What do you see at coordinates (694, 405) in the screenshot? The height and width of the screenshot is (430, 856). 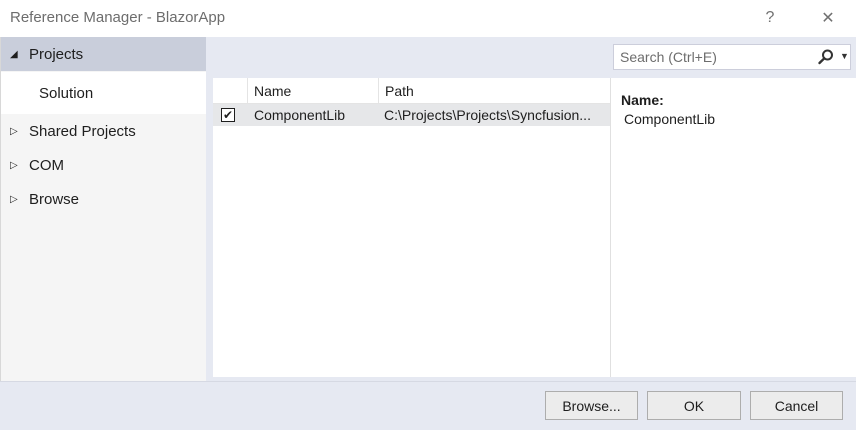 I see `ok-button: OK` at bounding box center [694, 405].